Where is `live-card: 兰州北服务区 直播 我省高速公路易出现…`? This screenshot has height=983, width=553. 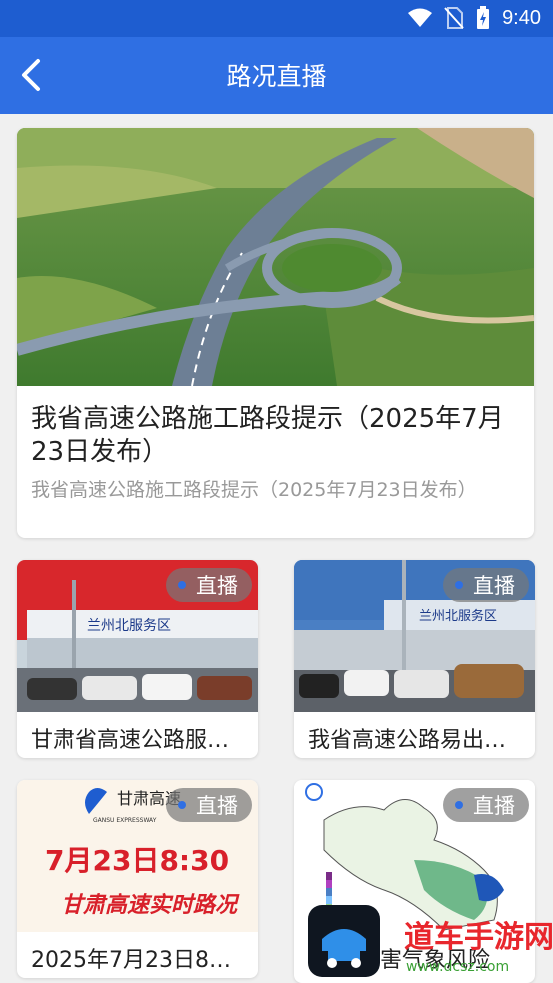 live-card: 兰州北服务区 直播 我省高速公路易出现… is located at coordinates (414, 659).